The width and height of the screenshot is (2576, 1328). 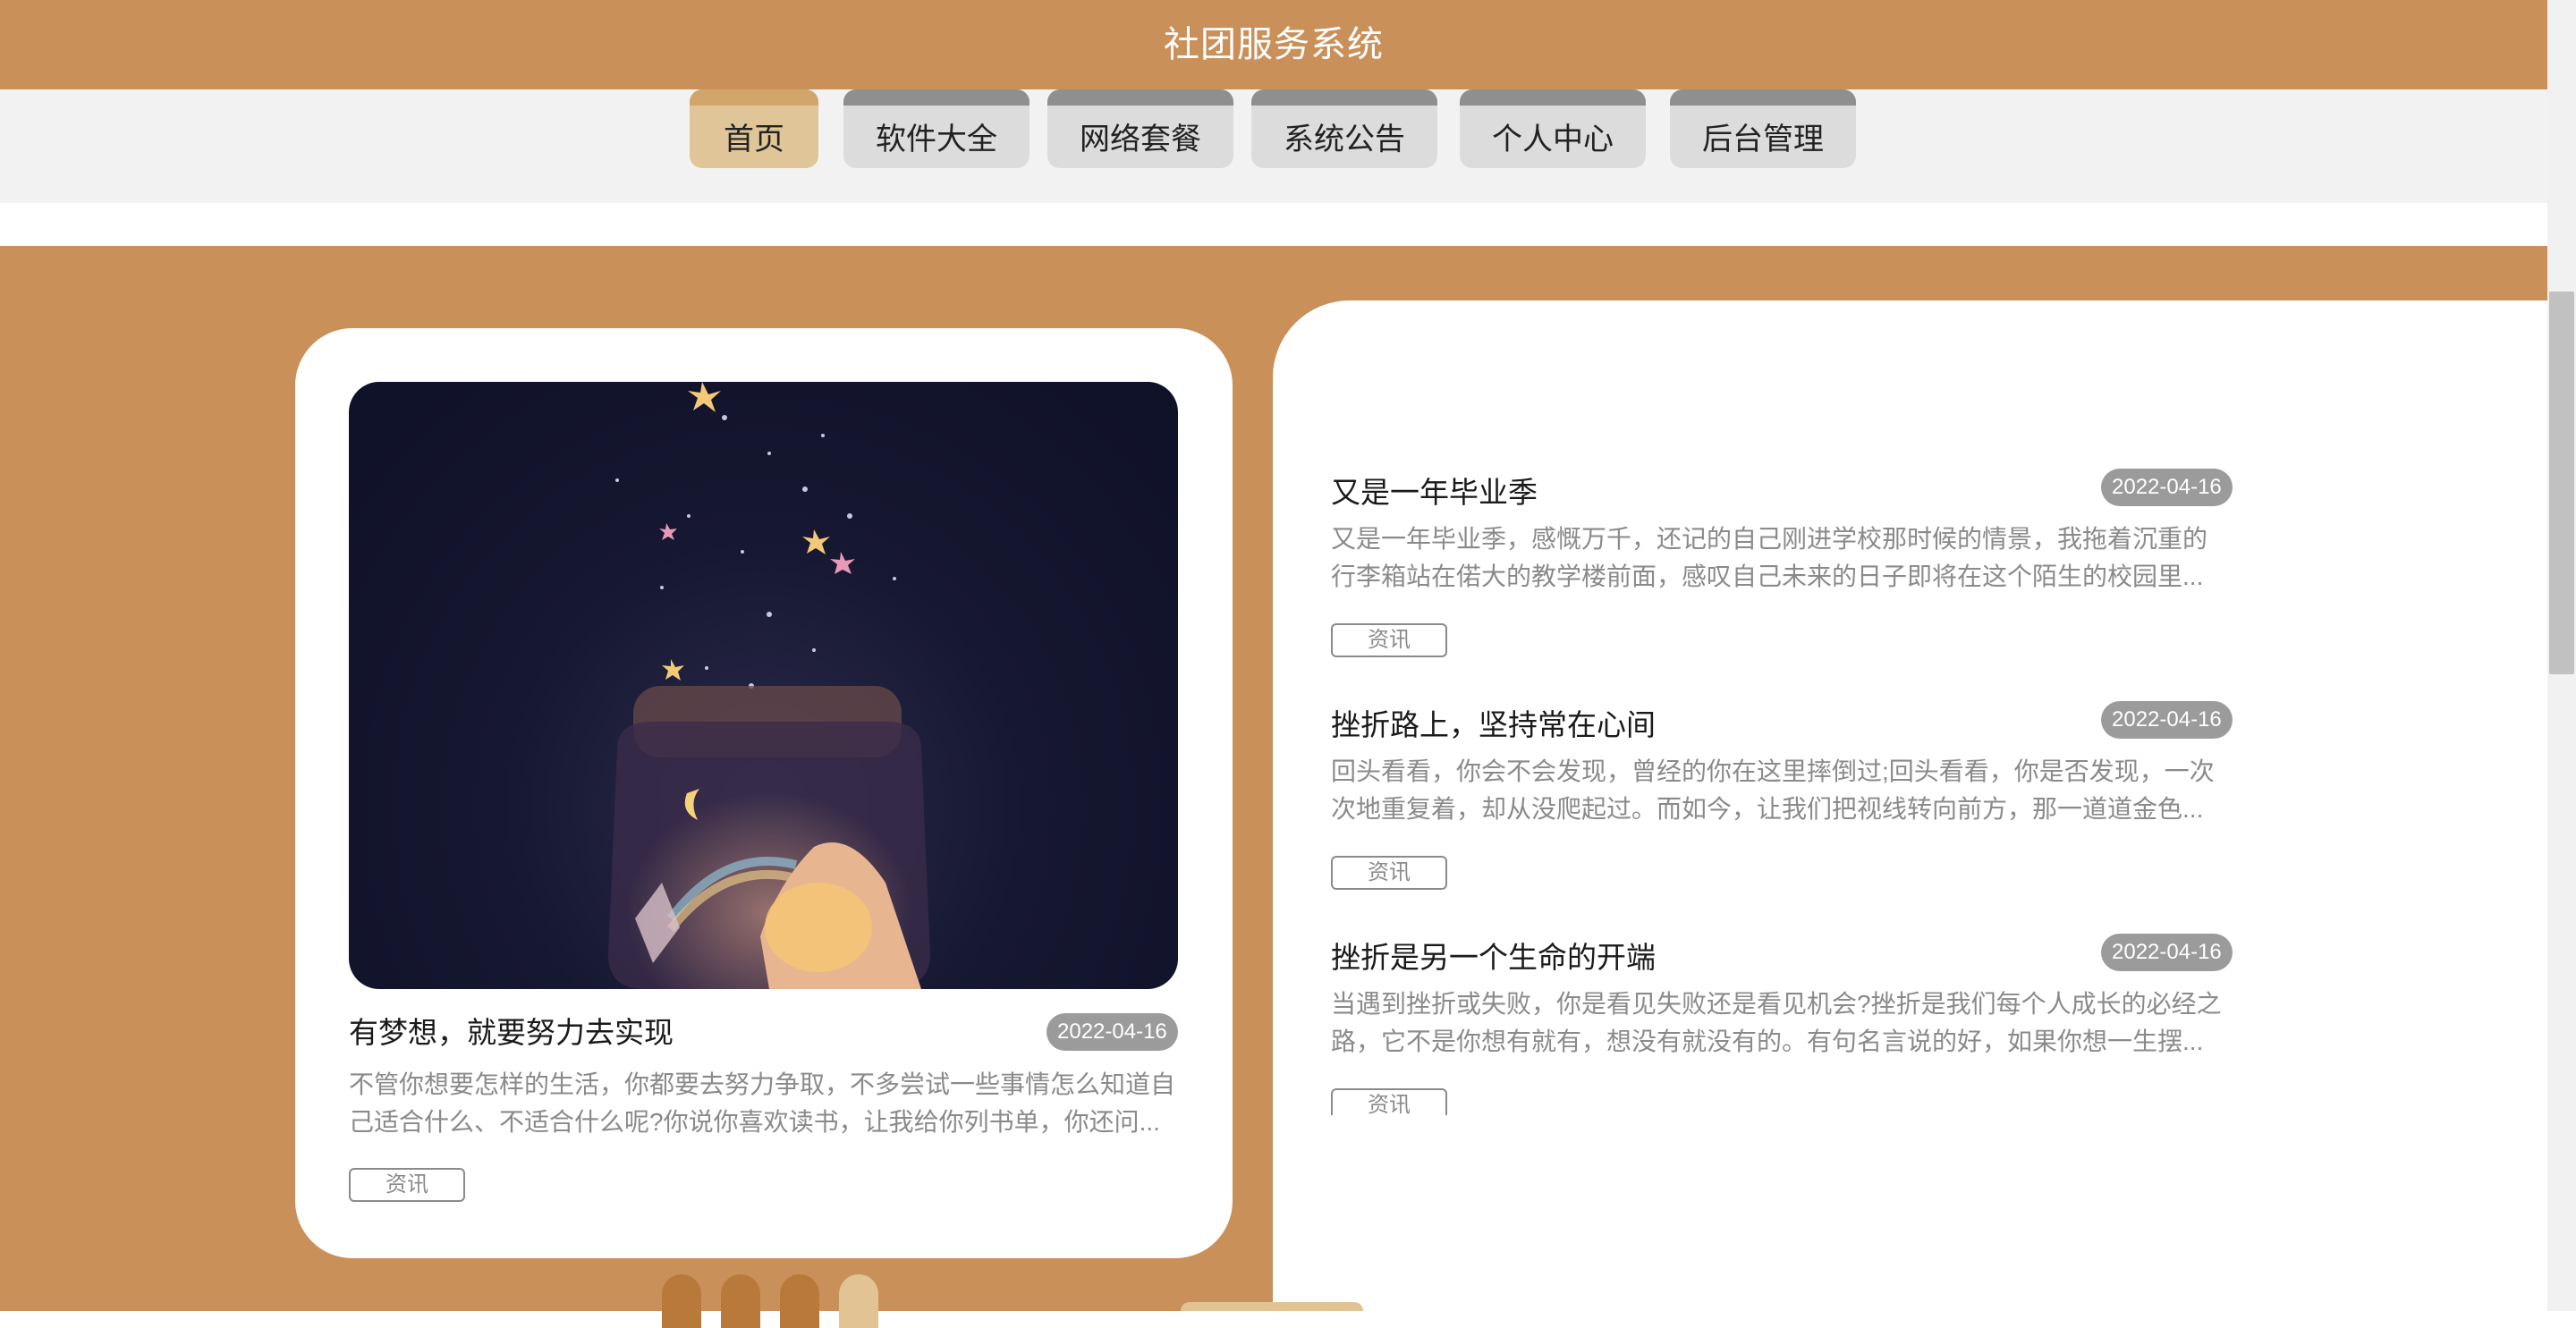 I want to click on nav-announcements: 系统公告, so click(x=1344, y=128).